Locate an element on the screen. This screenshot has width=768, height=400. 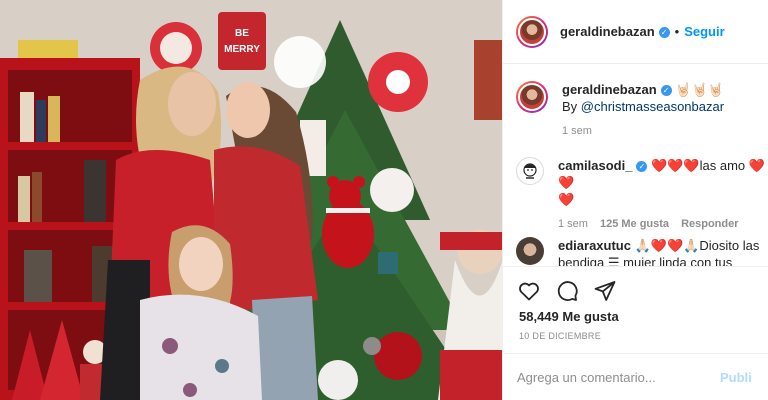
add-comment-bar: Publi is located at coordinates (635, 376).